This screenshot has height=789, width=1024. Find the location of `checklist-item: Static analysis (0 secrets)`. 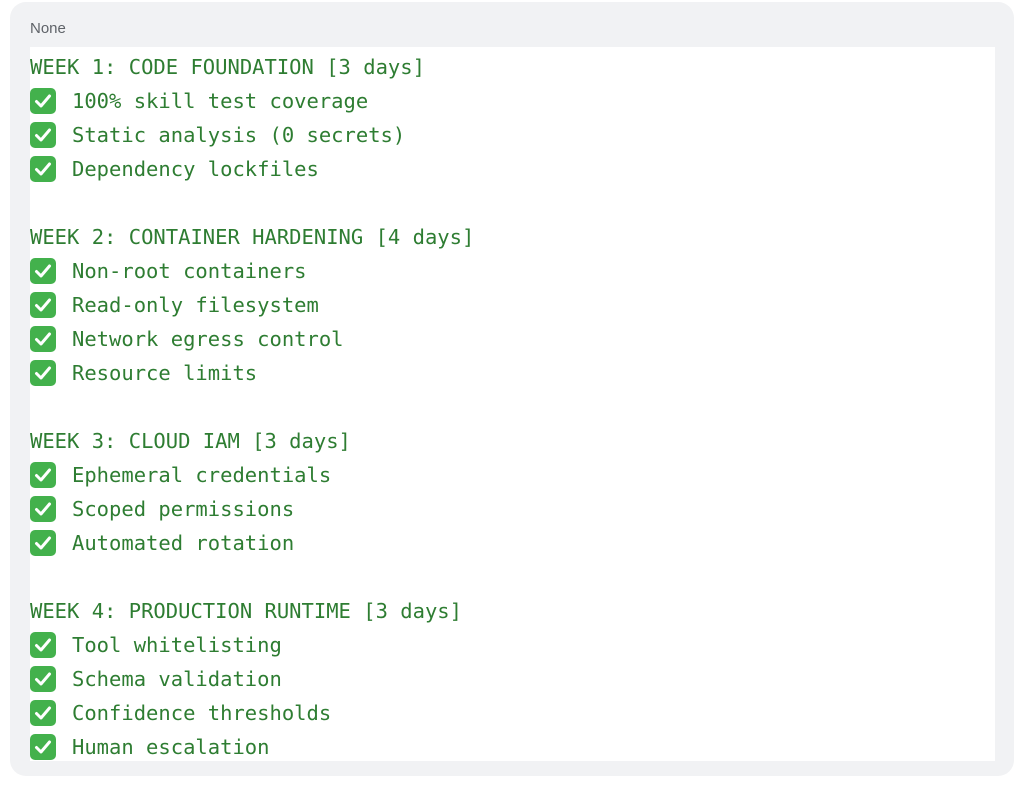

checklist-item: Static analysis (0 secrets) is located at coordinates (512, 135).